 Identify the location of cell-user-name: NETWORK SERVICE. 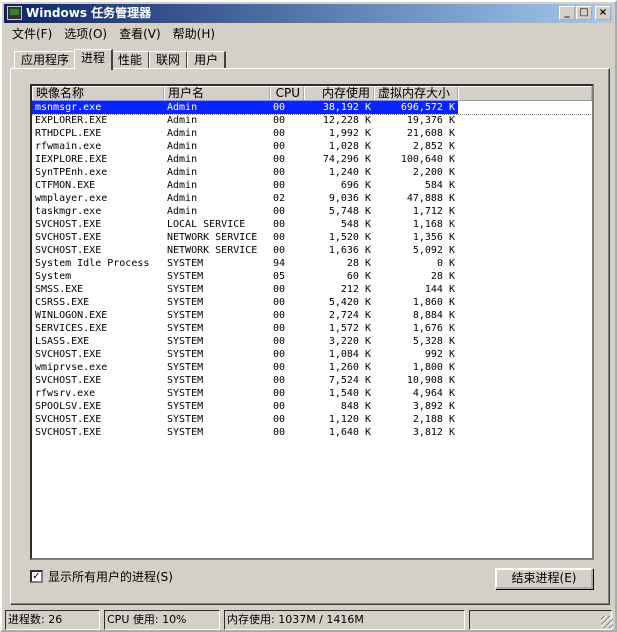
(212, 237).